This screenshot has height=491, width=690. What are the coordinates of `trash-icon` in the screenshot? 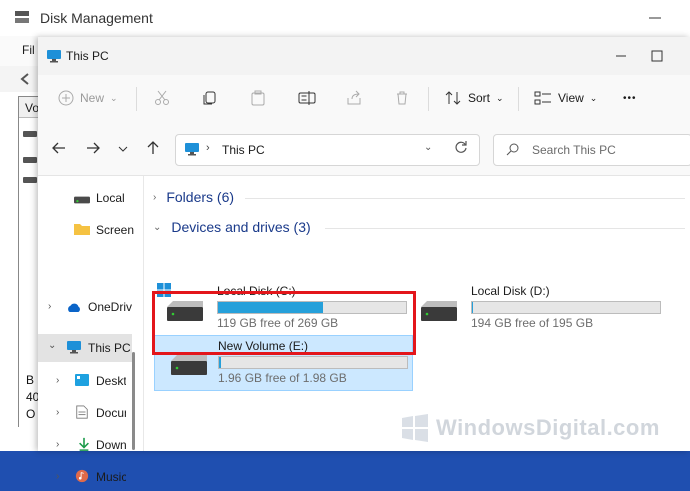 It's located at (402, 98).